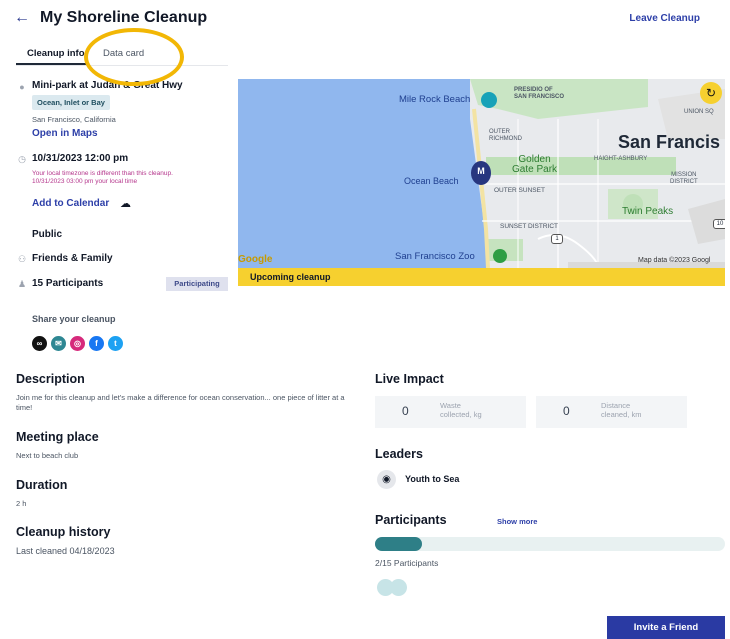 The height and width of the screenshot is (639, 730). What do you see at coordinates (550, 544) in the screenshot?
I see `participants-progress-track` at bounding box center [550, 544].